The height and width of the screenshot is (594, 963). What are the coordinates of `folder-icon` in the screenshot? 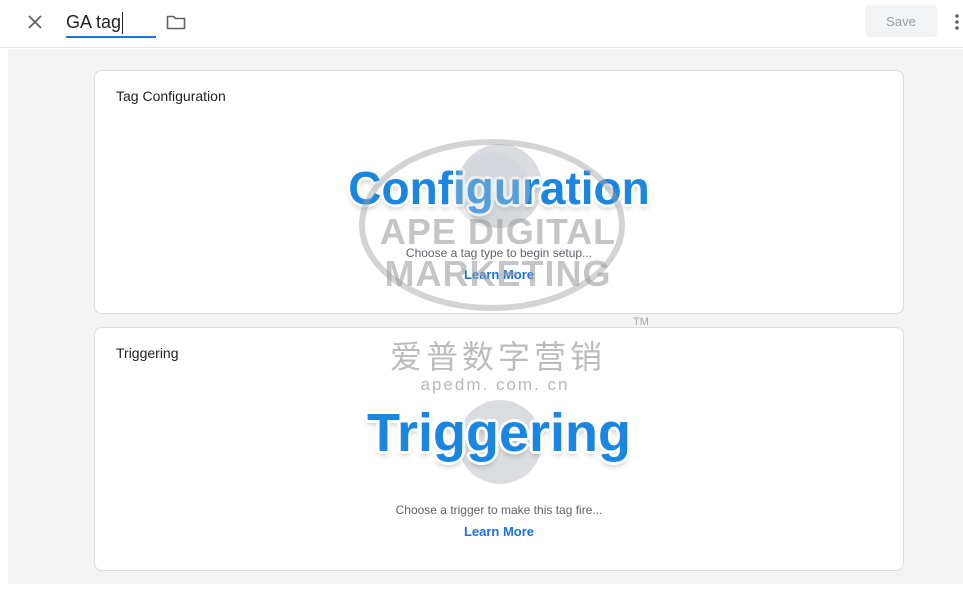 It's located at (176, 22).